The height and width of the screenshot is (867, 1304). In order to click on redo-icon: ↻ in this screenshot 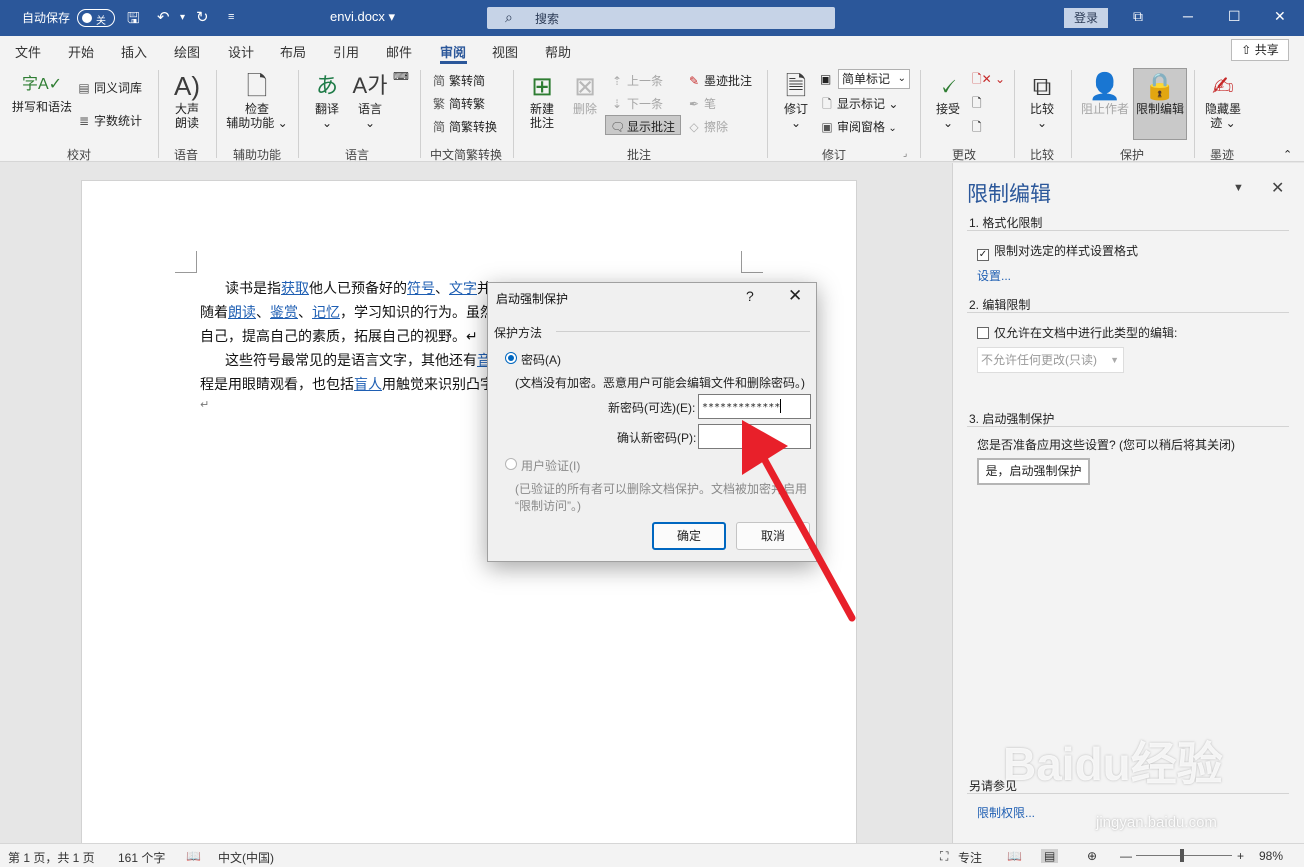, I will do `click(202, 17)`.